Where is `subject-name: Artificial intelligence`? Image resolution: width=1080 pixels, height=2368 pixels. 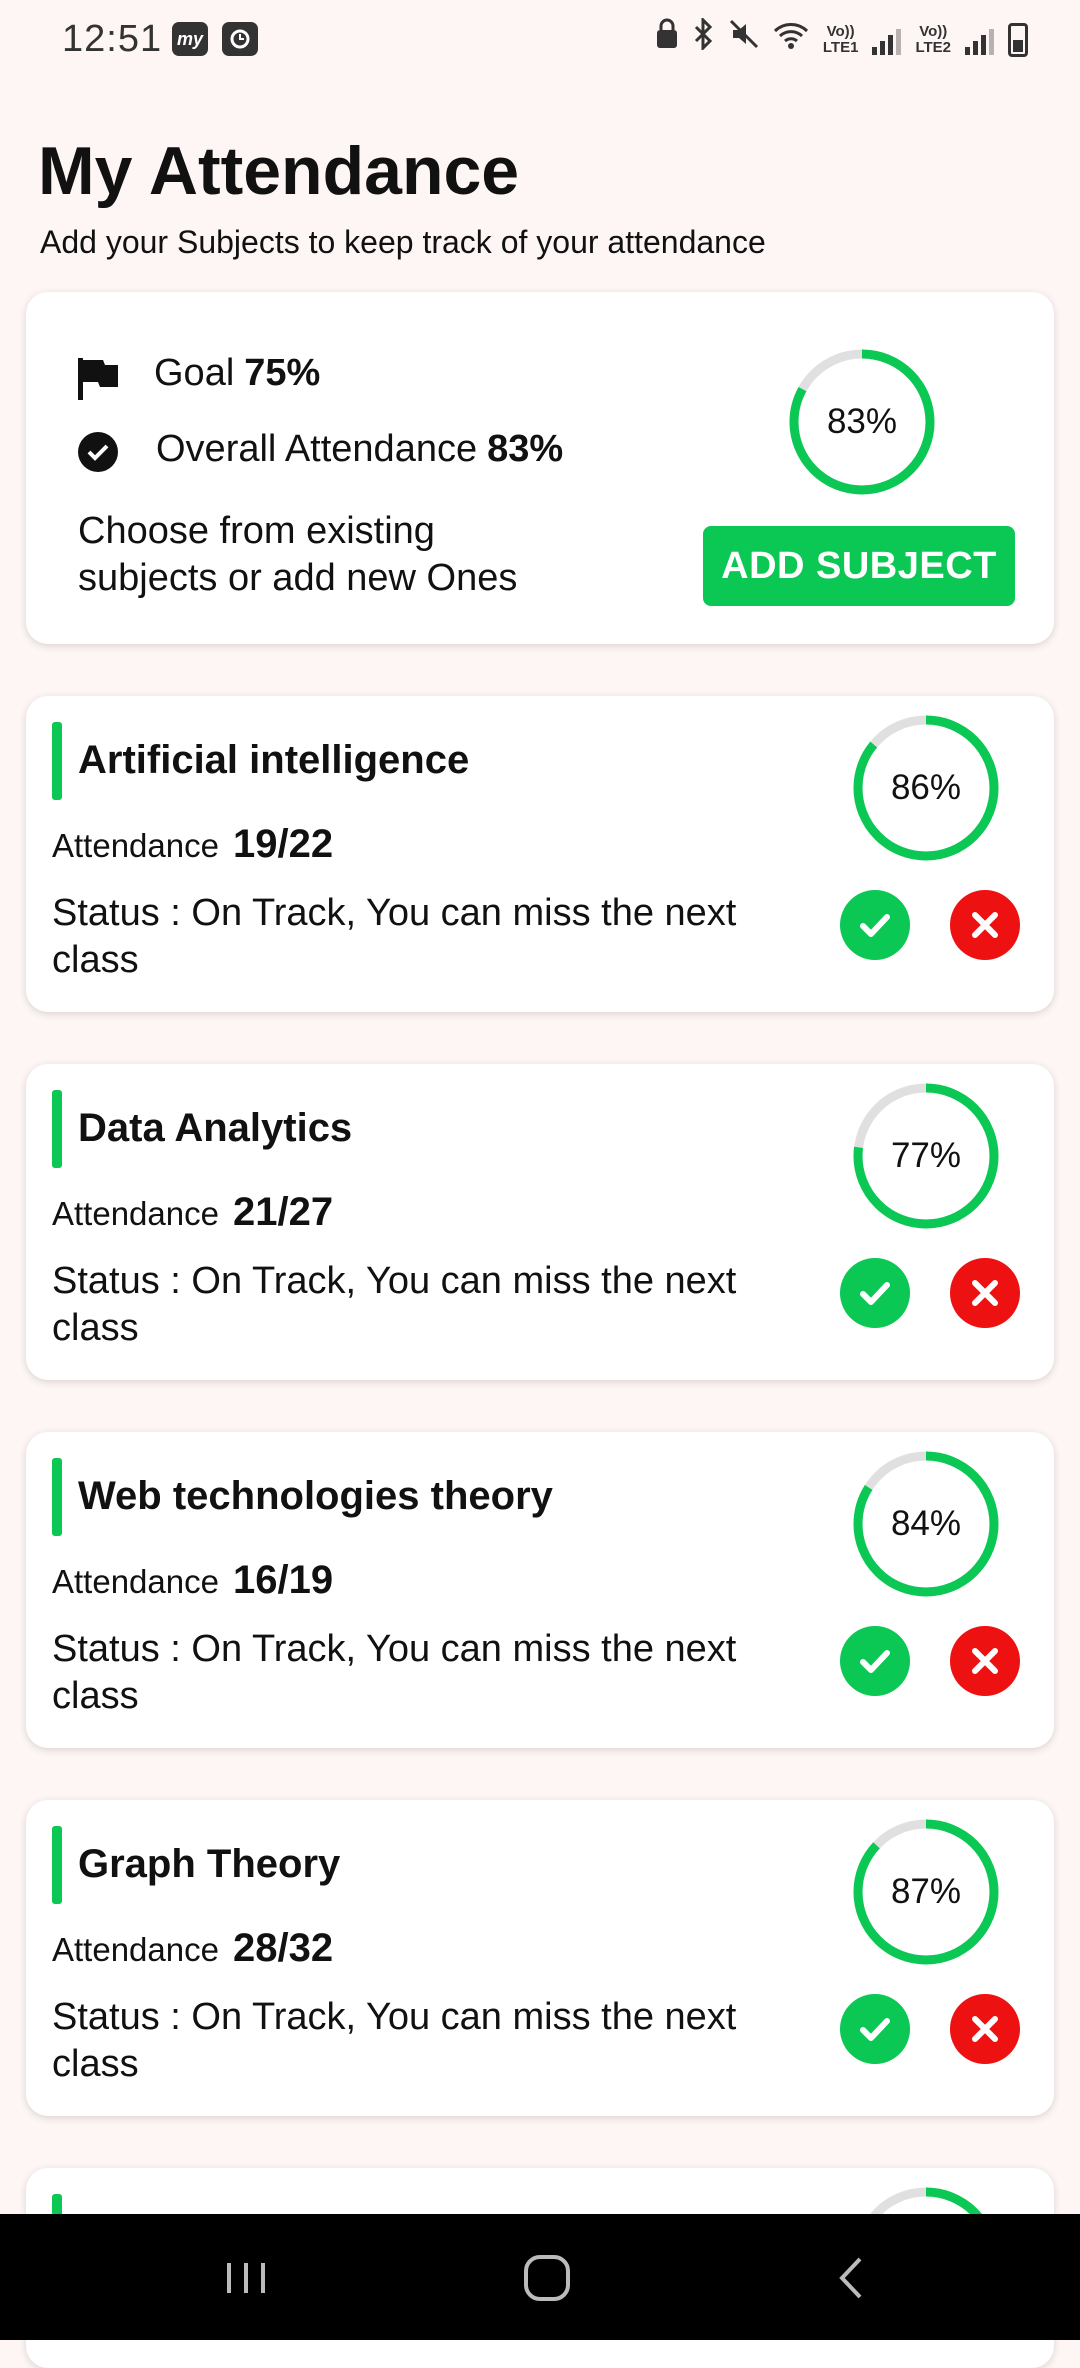
subject-name: Artificial intelligence is located at coordinates (274, 760).